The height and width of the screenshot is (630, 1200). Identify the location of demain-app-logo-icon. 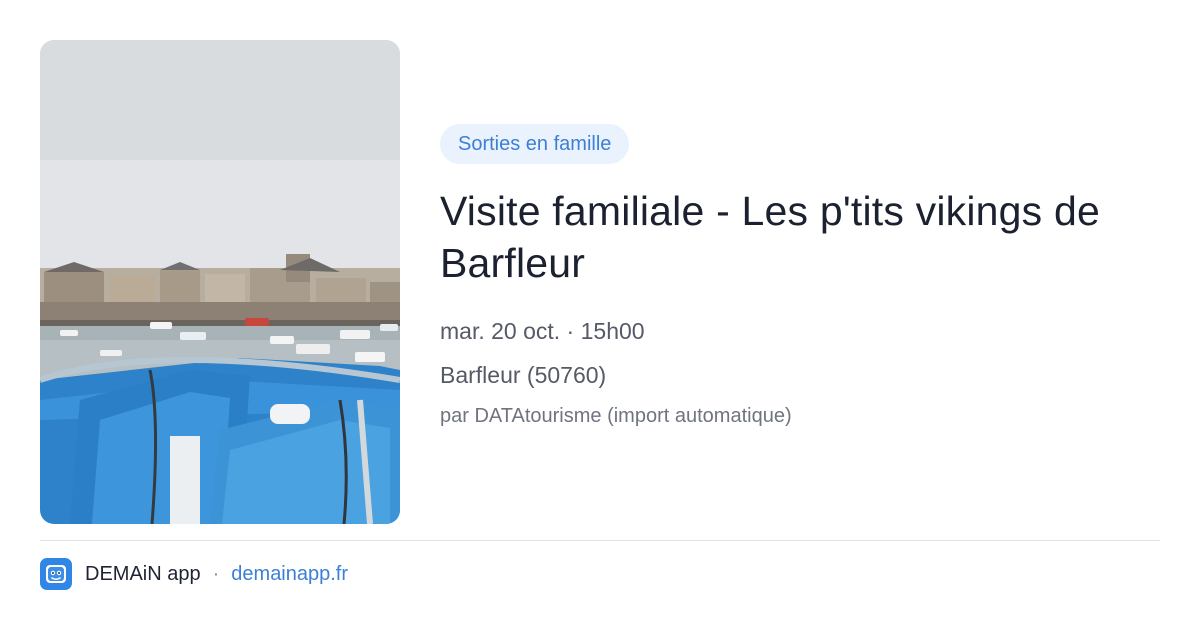
(56, 574).